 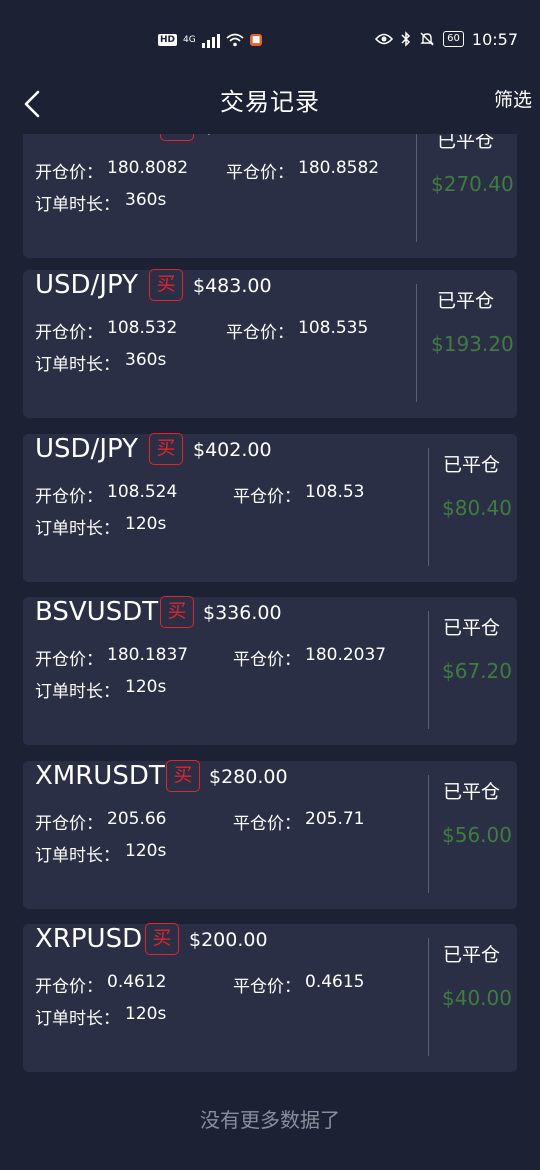 What do you see at coordinates (513, 98) in the screenshot?
I see `filter-button: 筛选` at bounding box center [513, 98].